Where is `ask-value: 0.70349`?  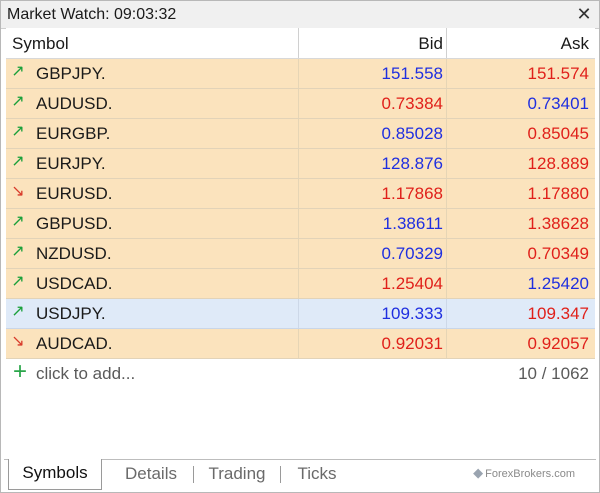 ask-value: 0.70349 is located at coordinates (558, 253).